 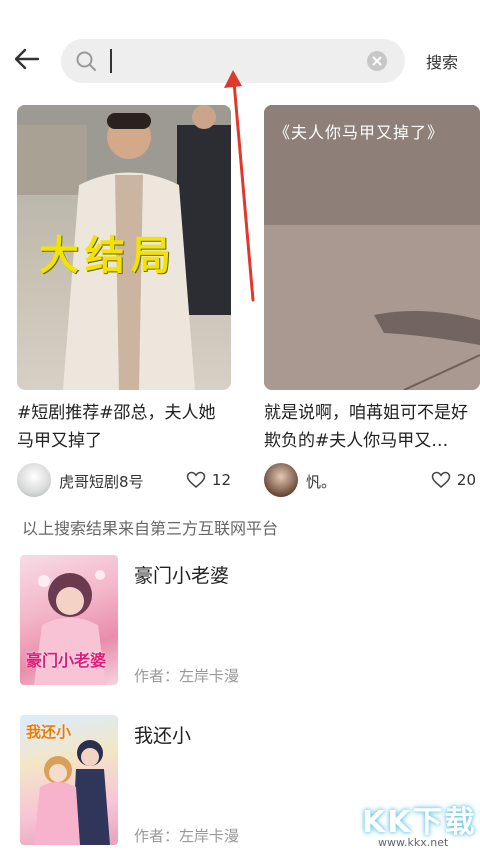 What do you see at coordinates (116, 427) in the screenshot?
I see `video-description: #短剧推荐#邵总，夫人她马甲又掉了` at bounding box center [116, 427].